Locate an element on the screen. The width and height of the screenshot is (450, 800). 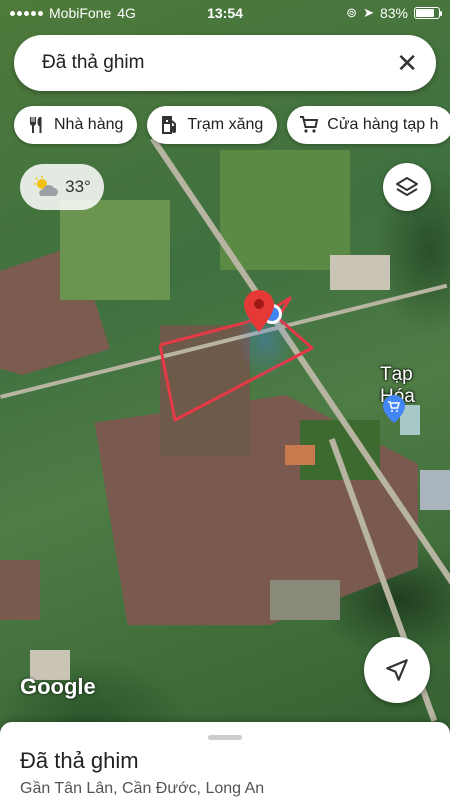
navigation-arrow-icon is located at coordinates (397, 670).